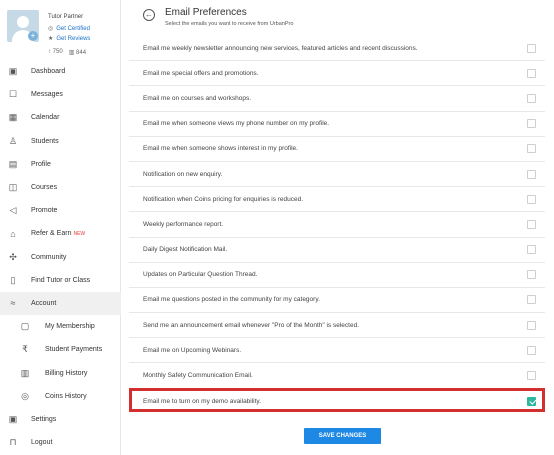  What do you see at coordinates (51, 39) in the screenshot?
I see `star-icon: ★` at bounding box center [51, 39].